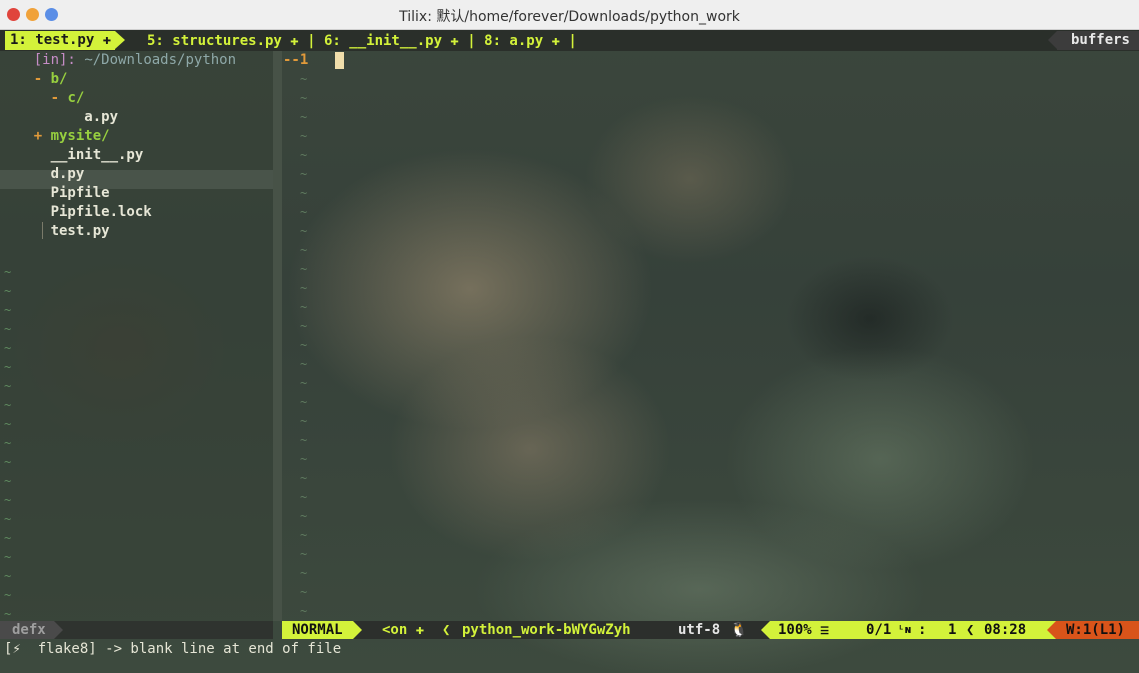 Image resolution: width=1139 pixels, height=673 pixels. What do you see at coordinates (65, 40) in the screenshot?
I see `tab-test-py: 1: test.py ✚` at bounding box center [65, 40].